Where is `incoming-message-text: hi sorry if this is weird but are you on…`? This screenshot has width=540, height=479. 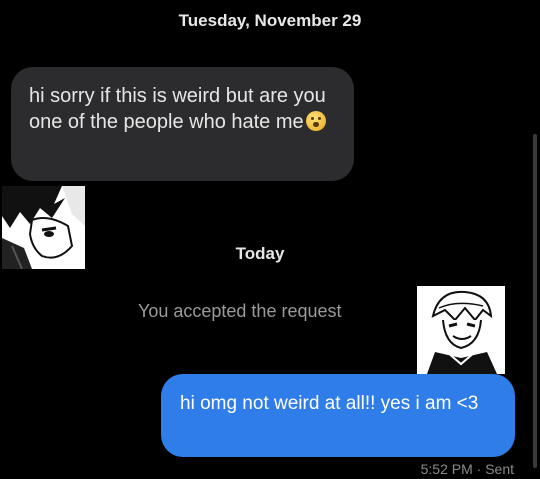 incoming-message-text: hi sorry if this is weird but are you on… is located at coordinates (177, 109).